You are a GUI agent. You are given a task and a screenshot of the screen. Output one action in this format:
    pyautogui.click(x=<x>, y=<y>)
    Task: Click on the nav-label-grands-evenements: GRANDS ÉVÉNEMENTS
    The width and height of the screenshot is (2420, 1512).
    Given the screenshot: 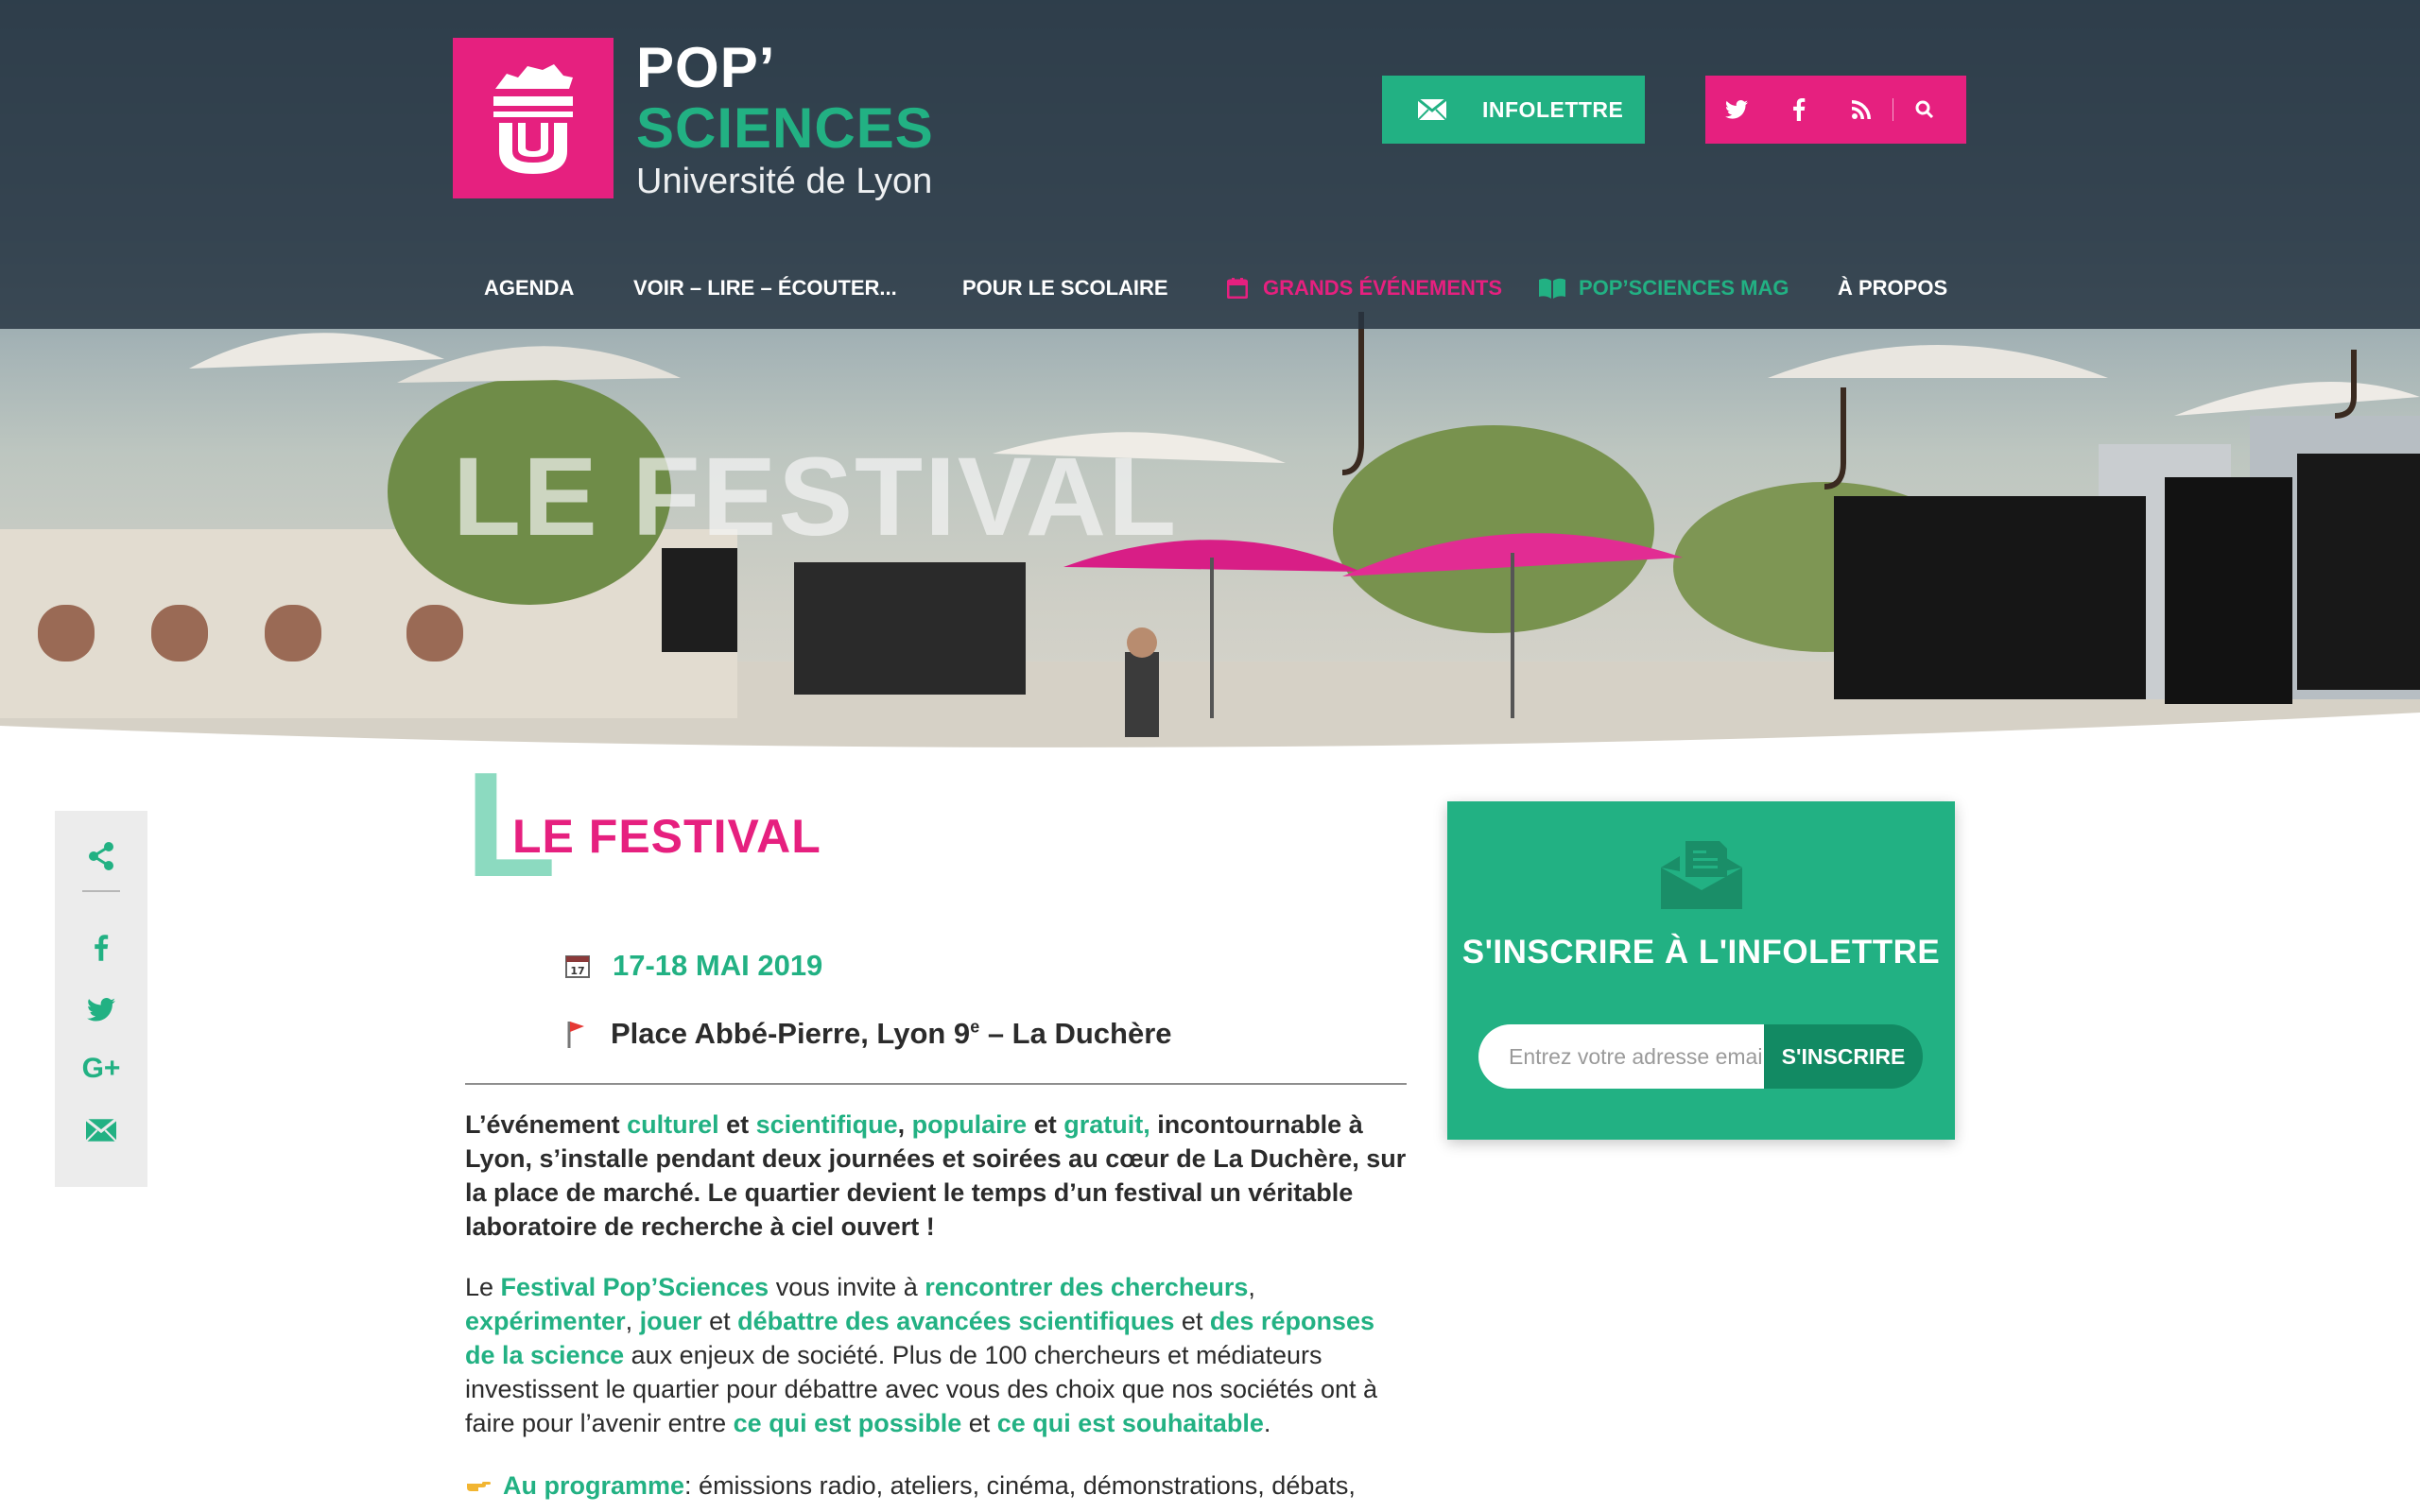 What is the action you would take?
    pyautogui.click(x=1383, y=288)
    